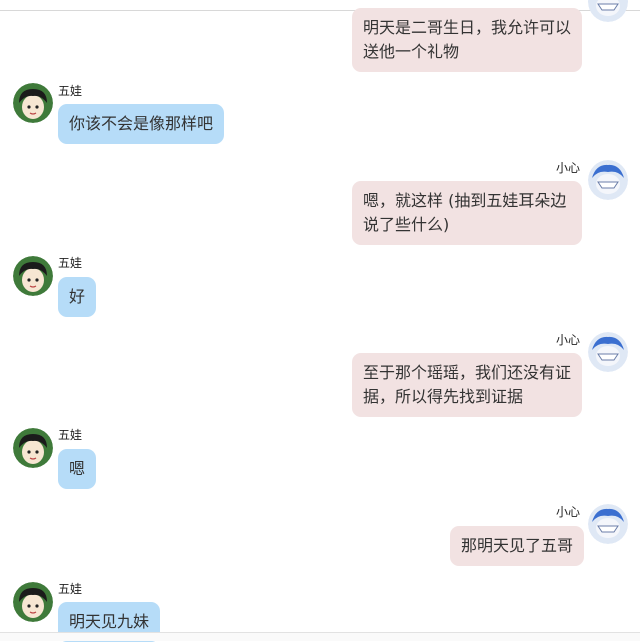 Image resolution: width=640 pixels, height=642 pixels. What do you see at coordinates (77, 297) in the screenshot?
I see `message-bubble-left: 好` at bounding box center [77, 297].